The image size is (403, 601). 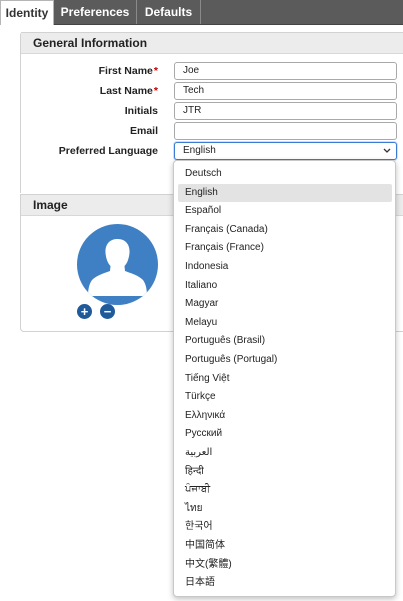 I want to click on language-option: हिन्दी, so click(x=285, y=472).